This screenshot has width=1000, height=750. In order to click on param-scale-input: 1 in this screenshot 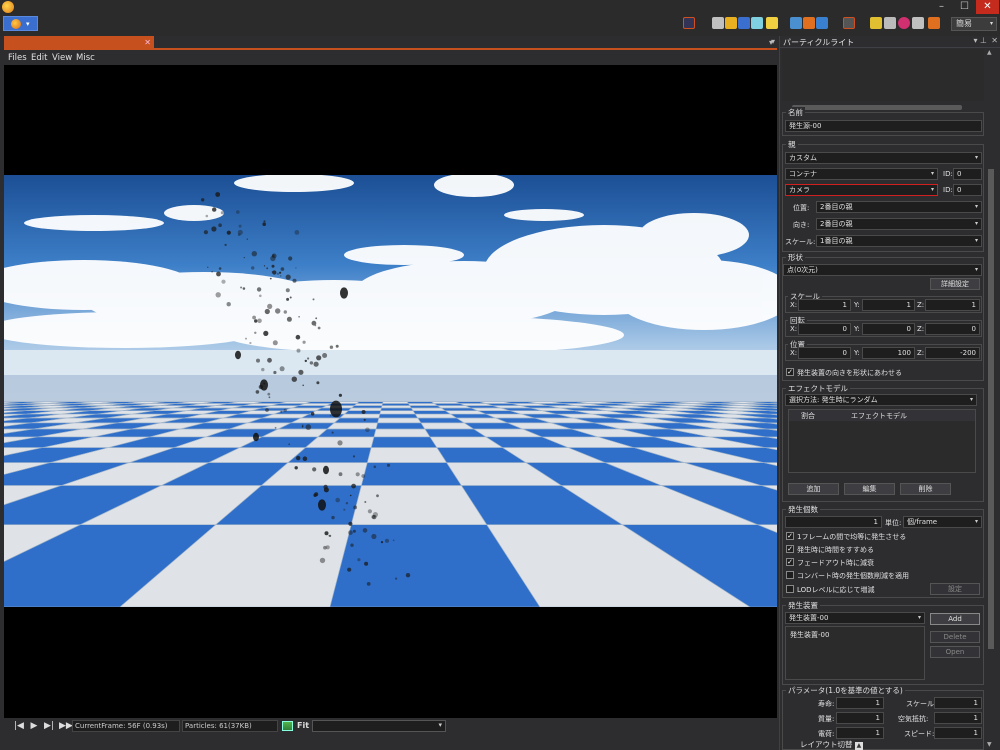, I will do `click(958, 703)`.